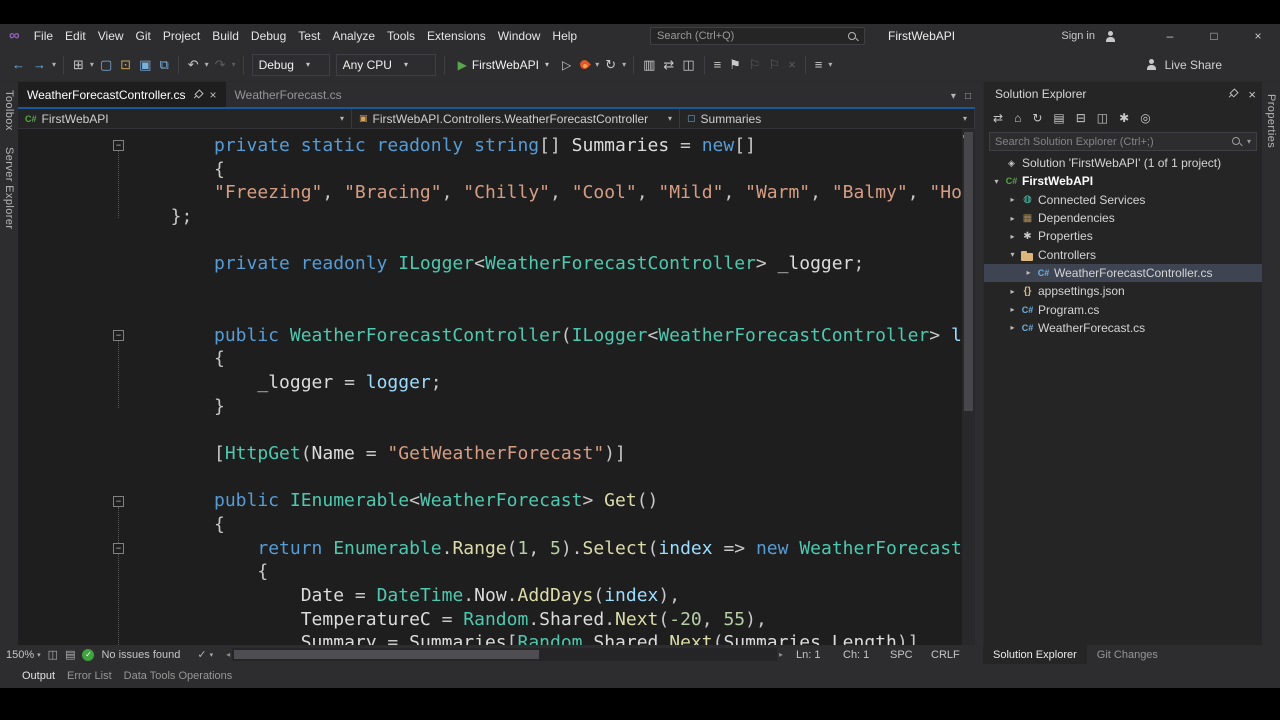 The image size is (1280, 720). I want to click on restart-icon: ↻, so click(610, 65).